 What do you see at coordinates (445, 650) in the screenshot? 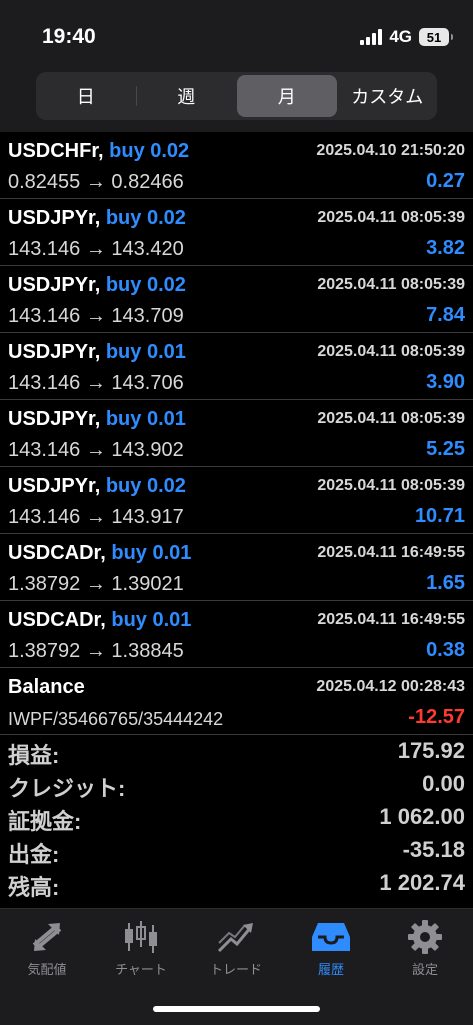
I see `deal-profit: 0.38` at bounding box center [445, 650].